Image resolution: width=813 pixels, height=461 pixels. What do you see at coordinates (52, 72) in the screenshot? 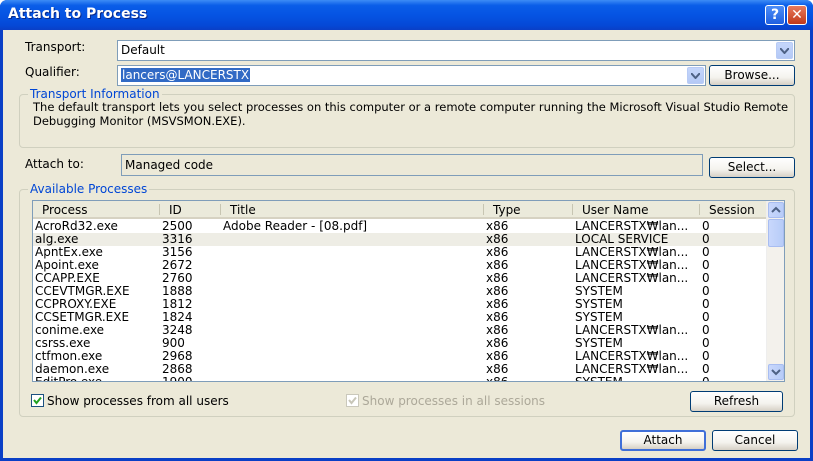
I see `qualifier-label: Qualifier:` at bounding box center [52, 72].